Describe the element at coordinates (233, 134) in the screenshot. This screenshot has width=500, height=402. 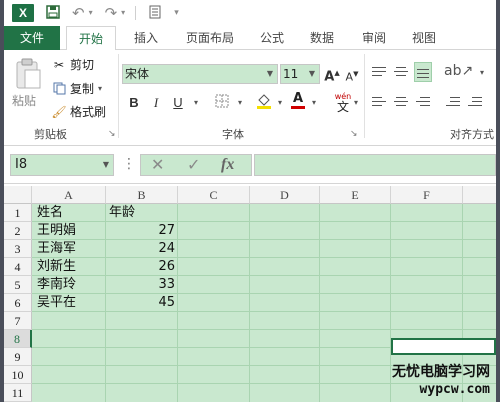
I see `font-group-label: 字体` at that location.